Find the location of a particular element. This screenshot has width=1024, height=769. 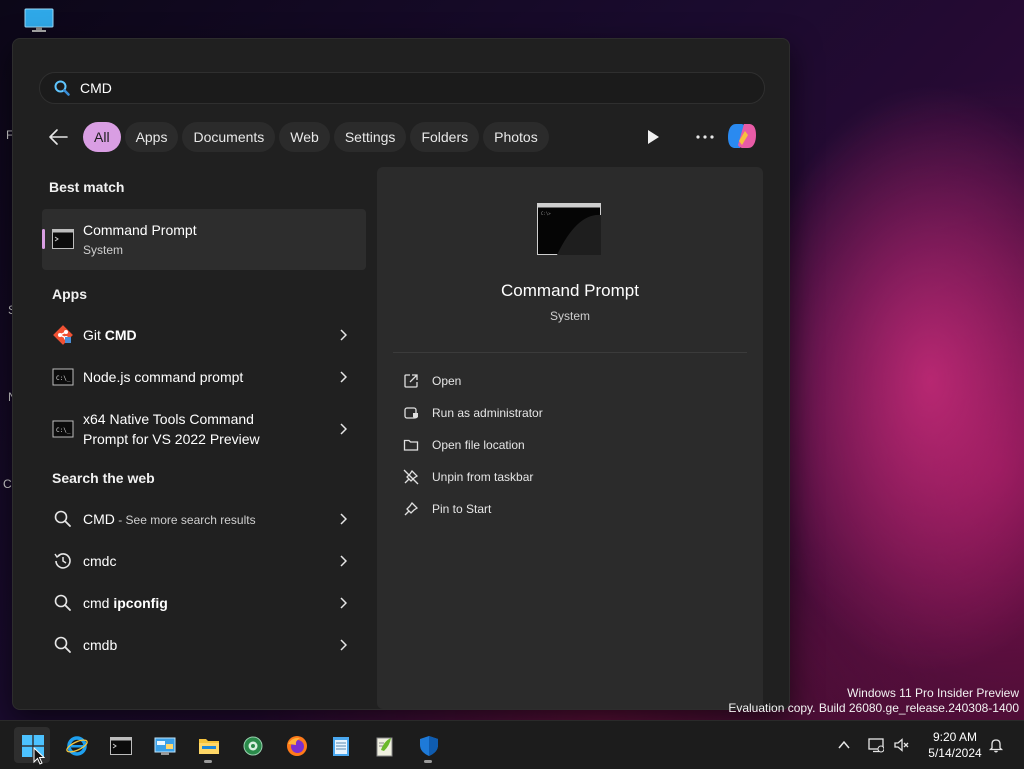

globe-icon is located at coordinates (253, 746).